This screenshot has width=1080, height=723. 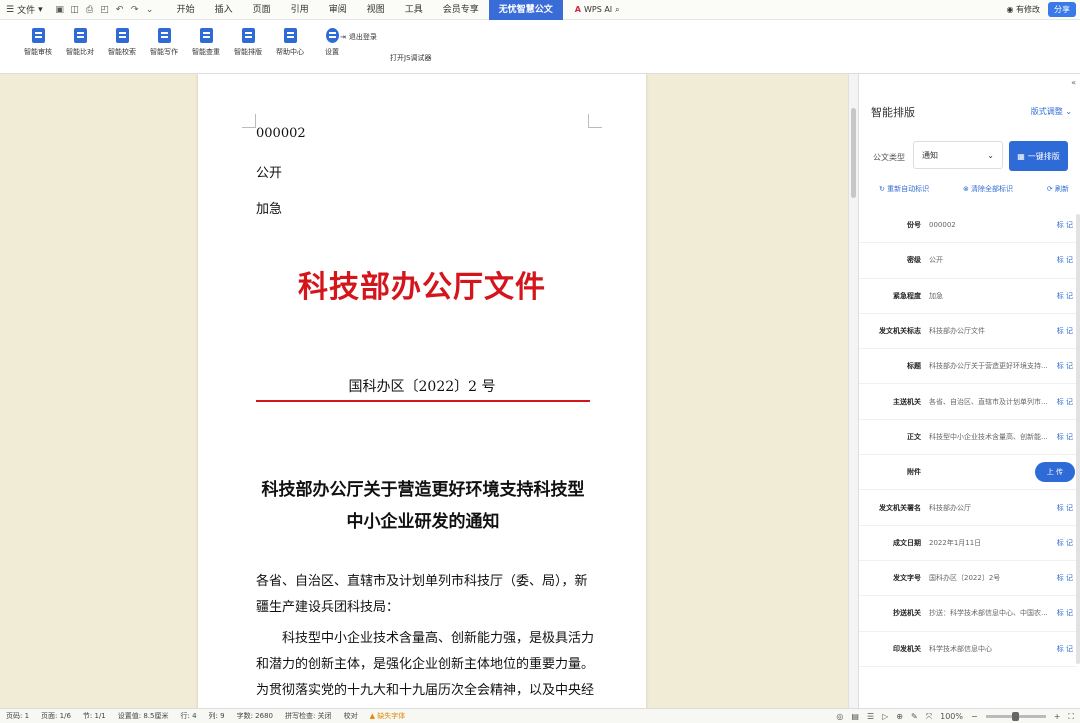 I want to click on row-label: 发文机关标志, so click(x=900, y=331).